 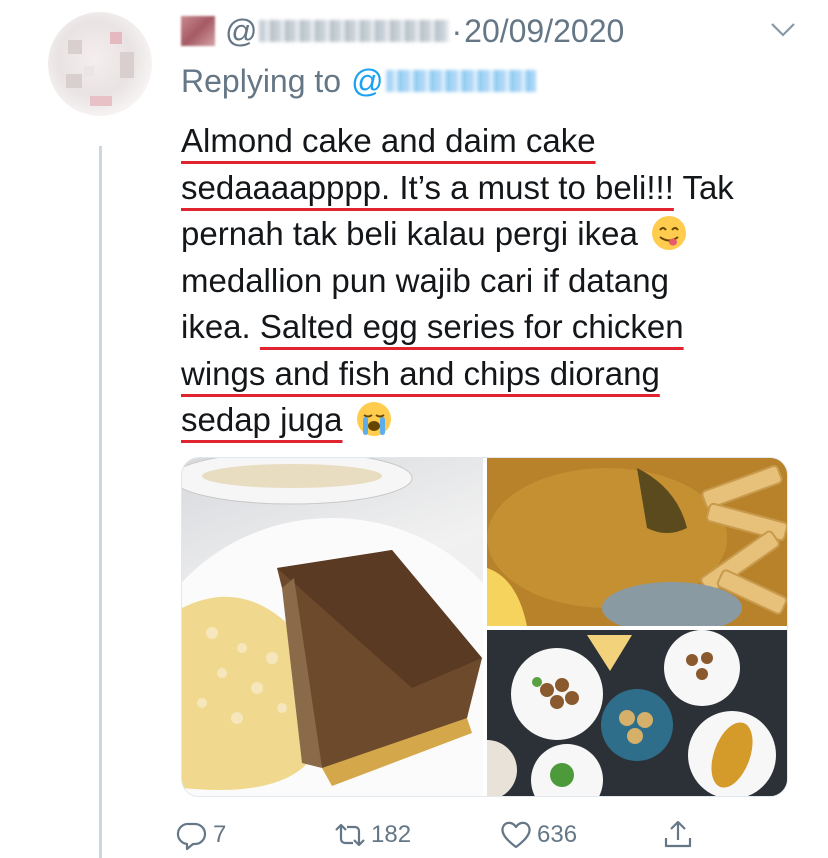 I want to click on like-button: 636, so click(x=538, y=835).